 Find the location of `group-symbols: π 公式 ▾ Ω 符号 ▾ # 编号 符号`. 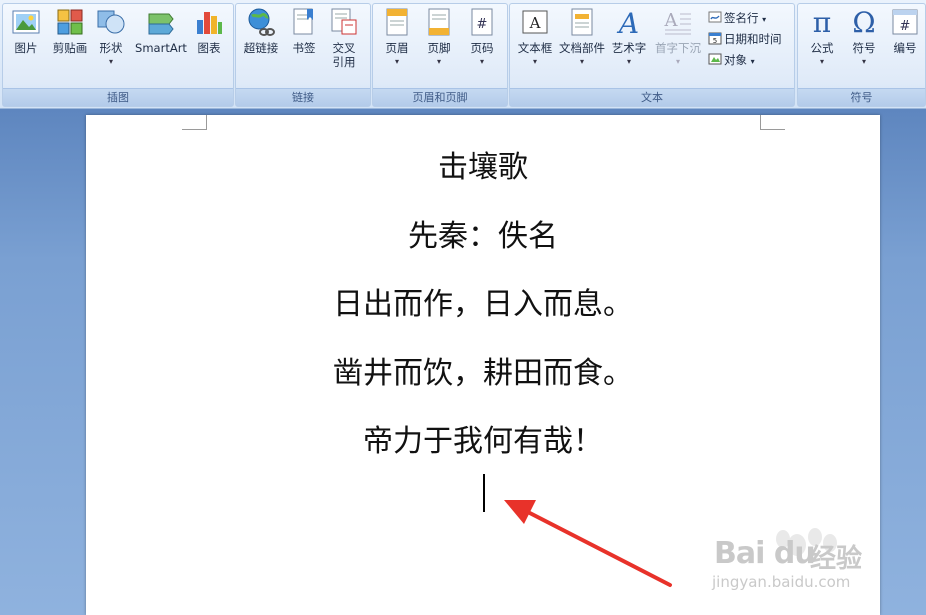

group-symbols: π 公式 ▾ Ω 符号 ▾ # 编号 符号 is located at coordinates (861, 55).